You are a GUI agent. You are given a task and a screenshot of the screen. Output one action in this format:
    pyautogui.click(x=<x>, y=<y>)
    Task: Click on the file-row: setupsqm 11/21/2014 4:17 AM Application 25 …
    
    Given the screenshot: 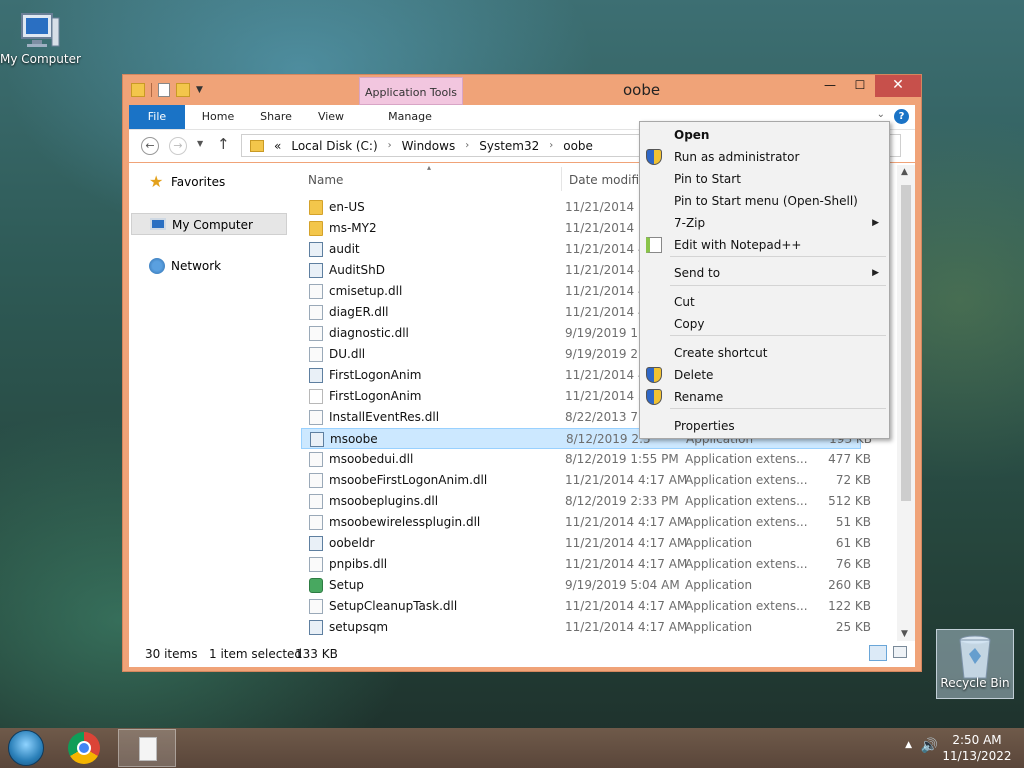 What is the action you would take?
    pyautogui.click(x=586, y=627)
    